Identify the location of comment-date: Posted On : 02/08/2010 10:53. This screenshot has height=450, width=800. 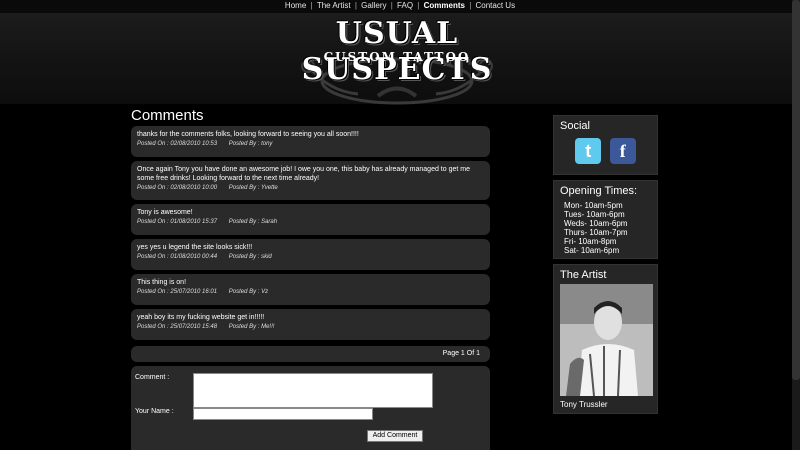
(177, 144).